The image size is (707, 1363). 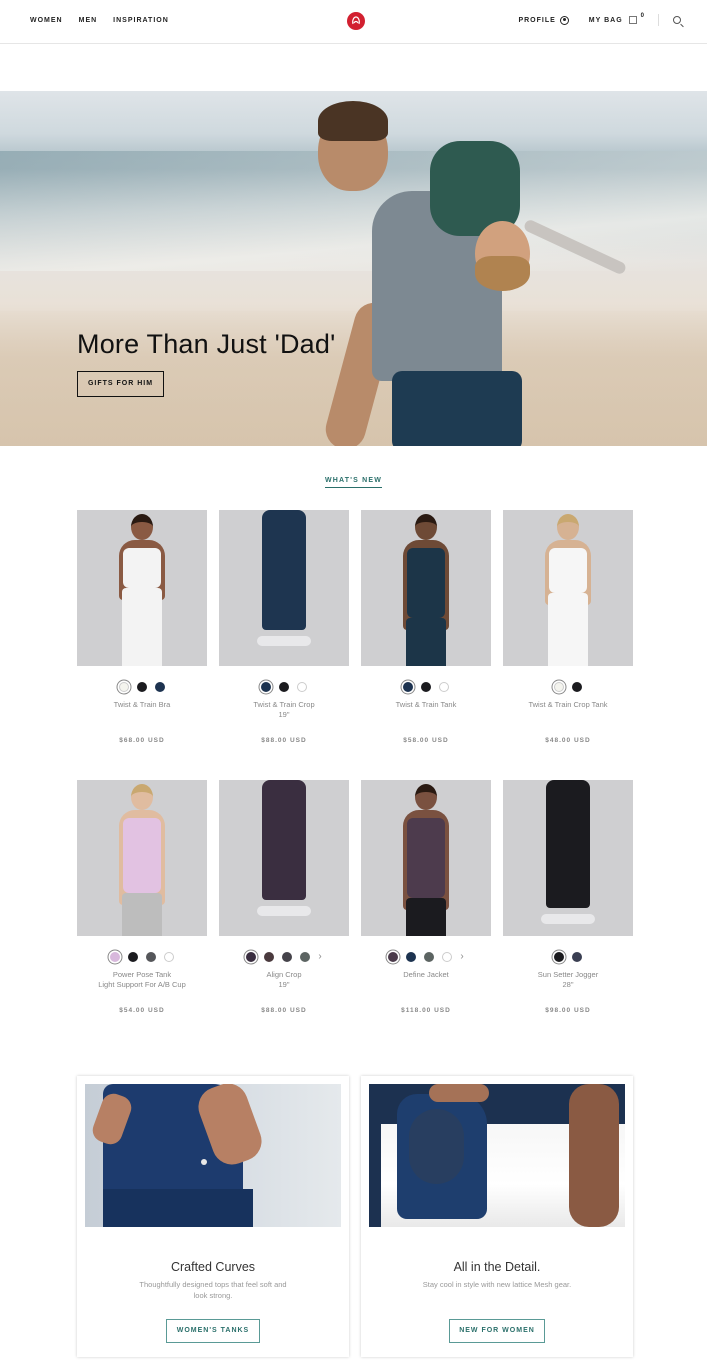 What do you see at coordinates (568, 974) in the screenshot?
I see `product-name-line: Sun Setter Jogger` at bounding box center [568, 974].